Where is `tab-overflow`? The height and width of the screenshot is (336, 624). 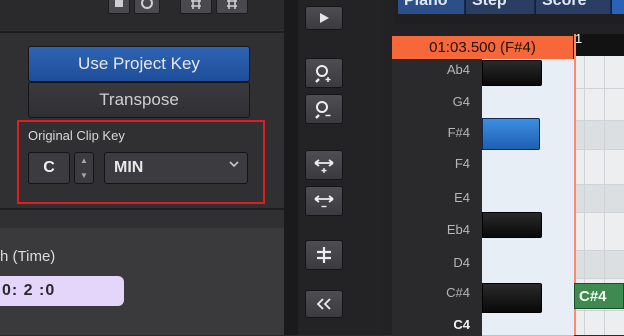
tab-overflow is located at coordinates (618, 7).